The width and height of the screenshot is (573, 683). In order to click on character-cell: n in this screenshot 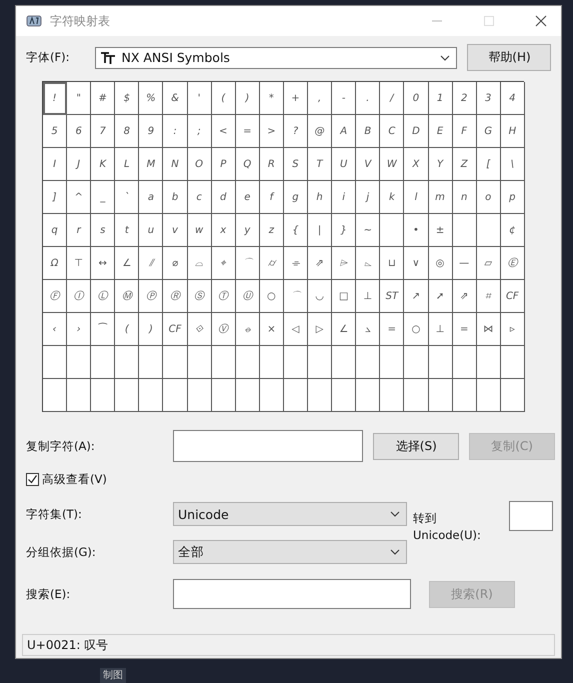, I will do `click(464, 197)`.